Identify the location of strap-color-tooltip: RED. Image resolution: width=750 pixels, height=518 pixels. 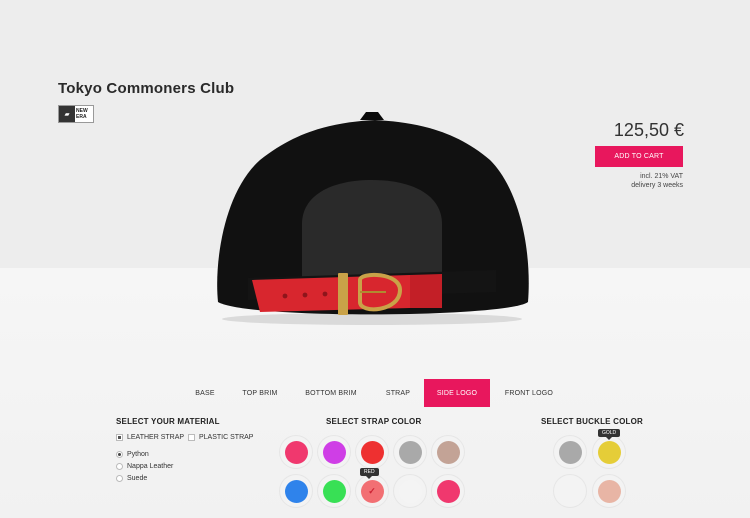
(369, 473).